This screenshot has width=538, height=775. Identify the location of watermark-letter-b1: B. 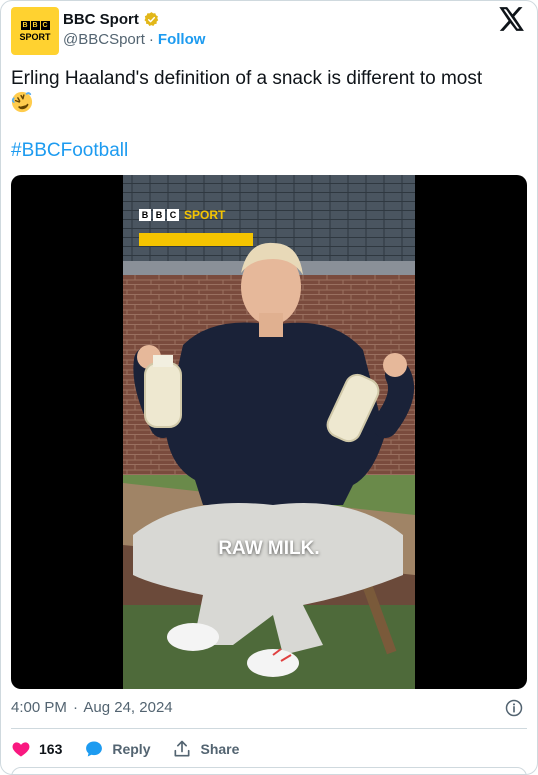
(145, 215).